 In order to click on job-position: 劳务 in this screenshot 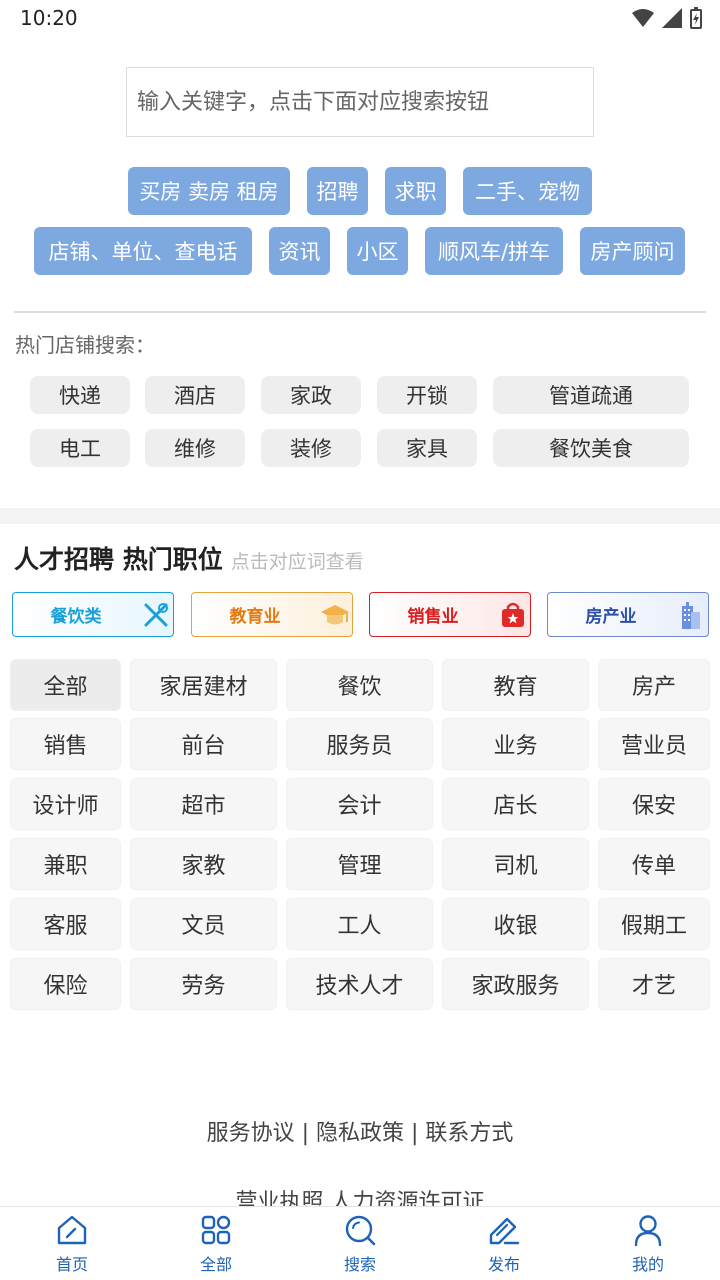, I will do `click(203, 984)`.